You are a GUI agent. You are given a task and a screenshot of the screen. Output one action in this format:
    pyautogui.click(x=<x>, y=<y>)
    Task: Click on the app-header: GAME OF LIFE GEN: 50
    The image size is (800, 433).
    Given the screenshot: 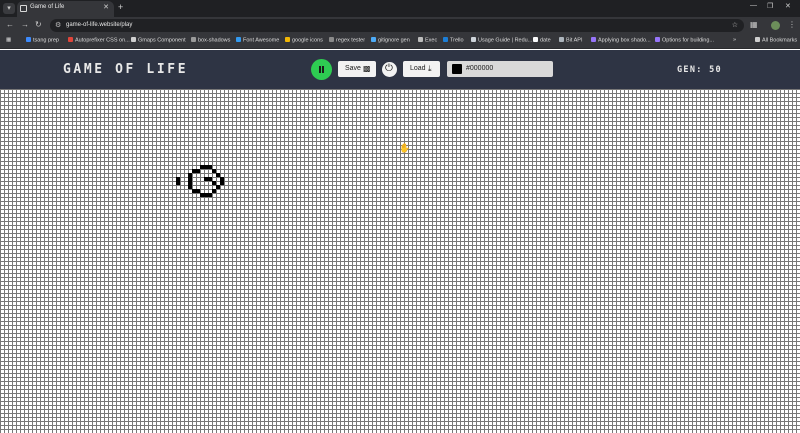 What is the action you would take?
    pyautogui.click(x=400, y=69)
    